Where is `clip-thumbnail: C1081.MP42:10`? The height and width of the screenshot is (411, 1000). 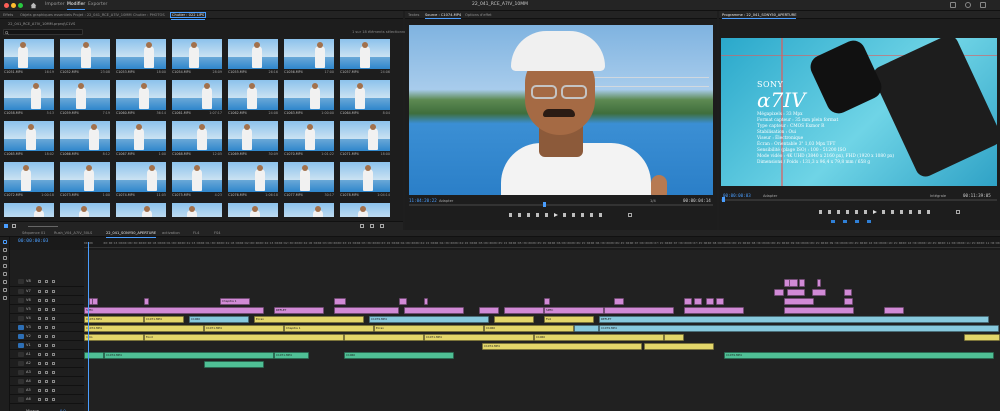
clip-thumbnail: C1081.MP42:10 is located at coordinates (141, 210).